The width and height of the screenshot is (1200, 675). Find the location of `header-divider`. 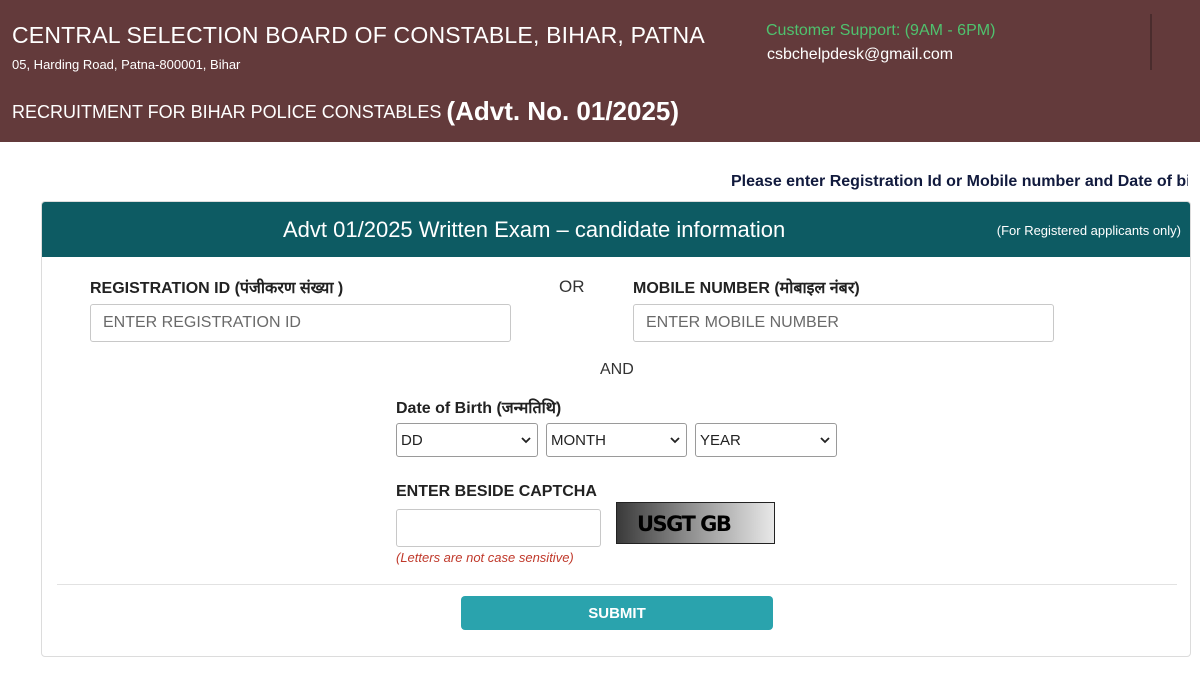

header-divider is located at coordinates (1151, 42).